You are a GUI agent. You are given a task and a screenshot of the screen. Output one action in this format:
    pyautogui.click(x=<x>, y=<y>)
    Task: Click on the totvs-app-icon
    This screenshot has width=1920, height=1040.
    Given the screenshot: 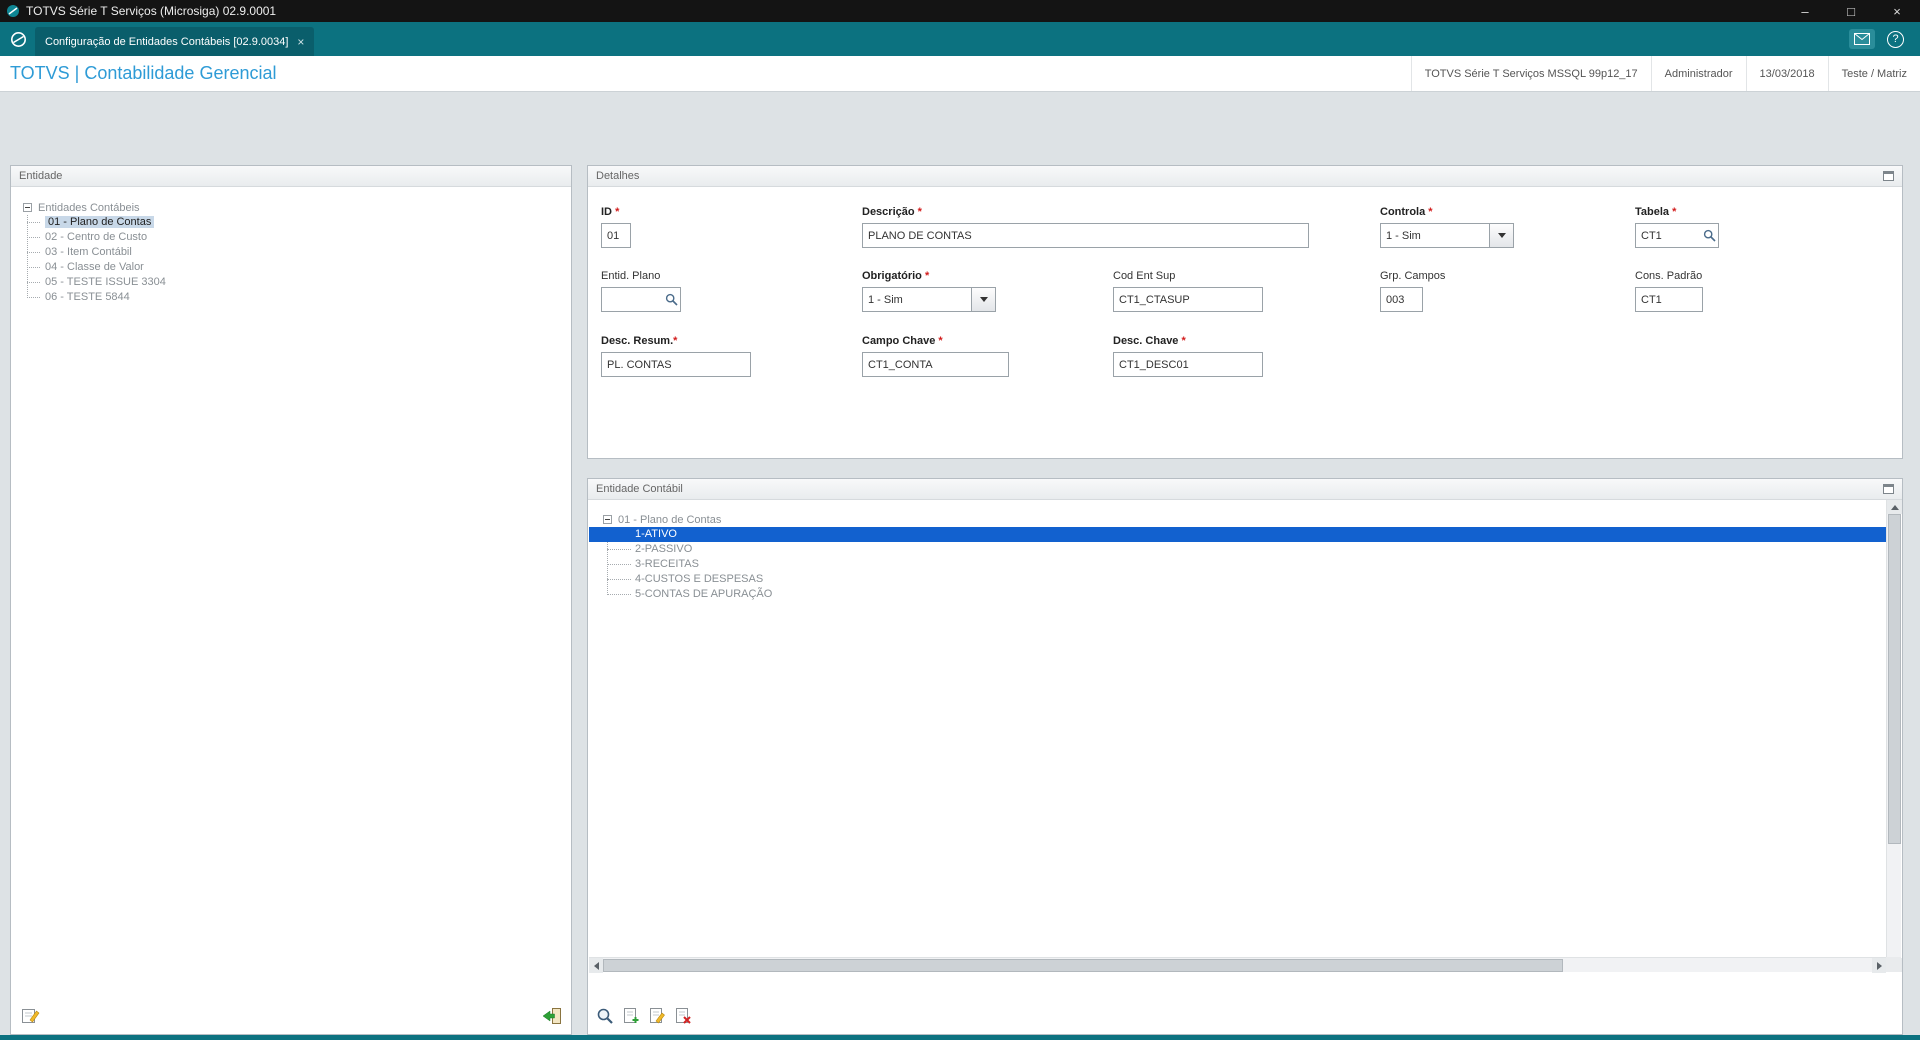 What is the action you would take?
    pyautogui.click(x=13, y=11)
    